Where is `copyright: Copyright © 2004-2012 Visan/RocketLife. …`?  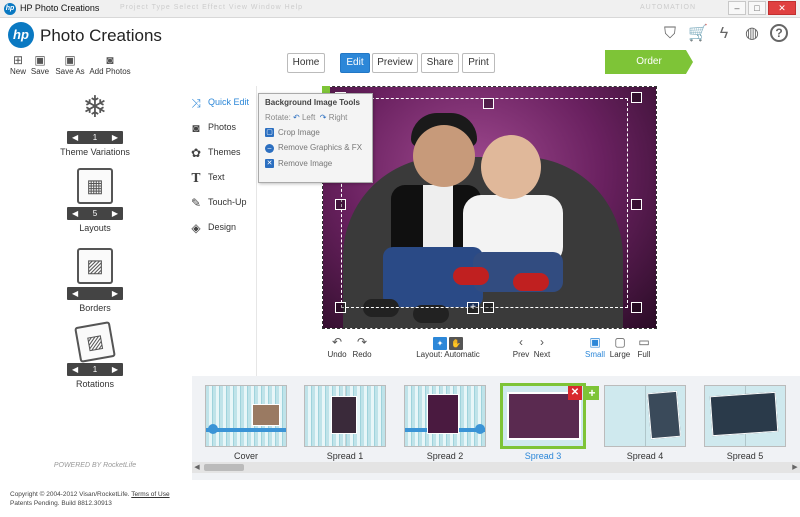 copyright: Copyright © 2004-2012 Visan/RocketLife. … is located at coordinates (90, 499).